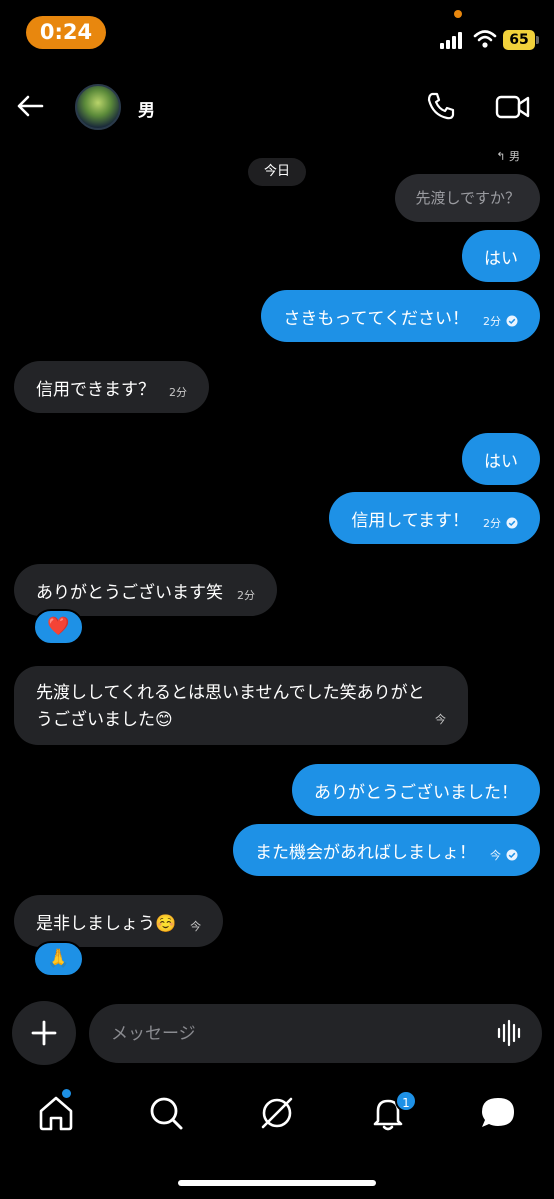 This screenshot has height=1199, width=554. I want to click on message-bubble-sent: また機会があればしましょ！ 今, so click(386, 850).